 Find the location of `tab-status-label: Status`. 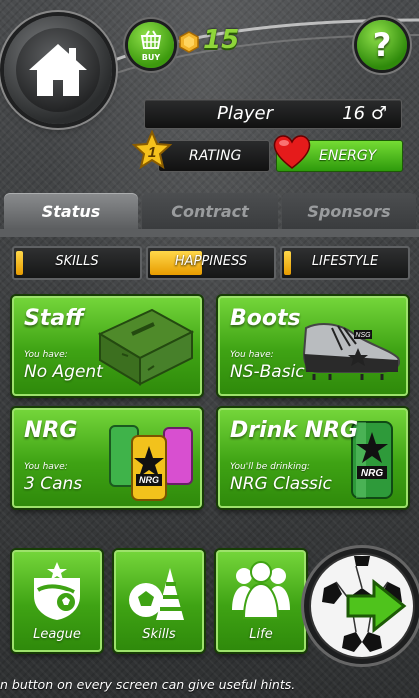

tab-status-label: Status is located at coordinates (71, 211).